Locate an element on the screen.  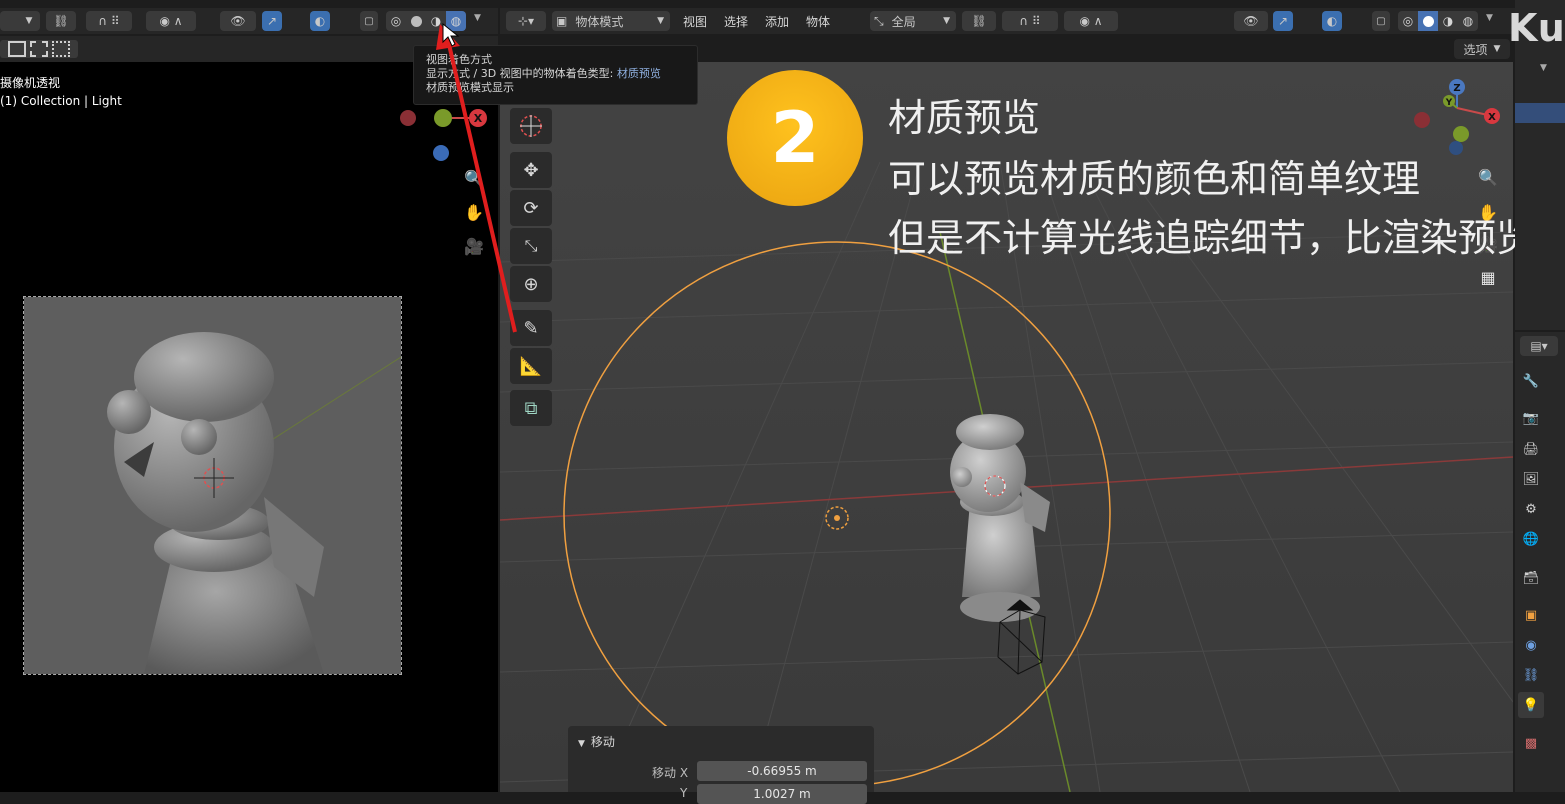
interaction-mode-label: 物体模式 is located at coordinates (599, 21).